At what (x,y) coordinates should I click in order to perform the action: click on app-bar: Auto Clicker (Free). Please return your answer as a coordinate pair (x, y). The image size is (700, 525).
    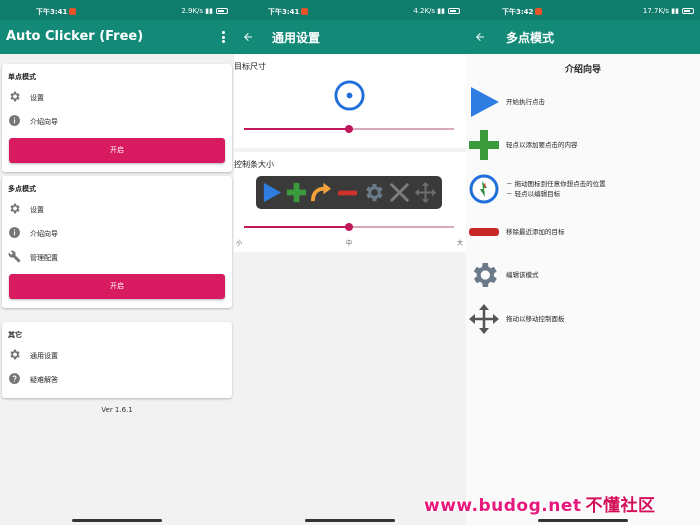
    Looking at the image, I should click on (117, 37).